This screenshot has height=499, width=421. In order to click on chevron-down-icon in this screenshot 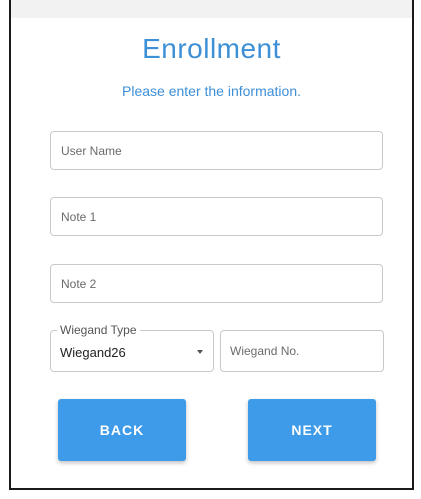, I will do `click(200, 352)`.